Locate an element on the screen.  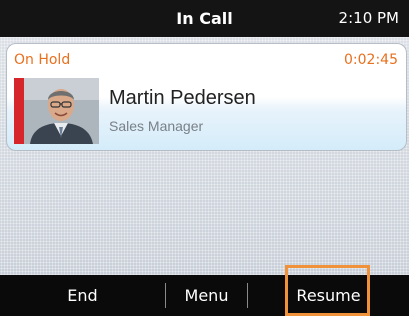
resume-button: Resume is located at coordinates (328, 295).